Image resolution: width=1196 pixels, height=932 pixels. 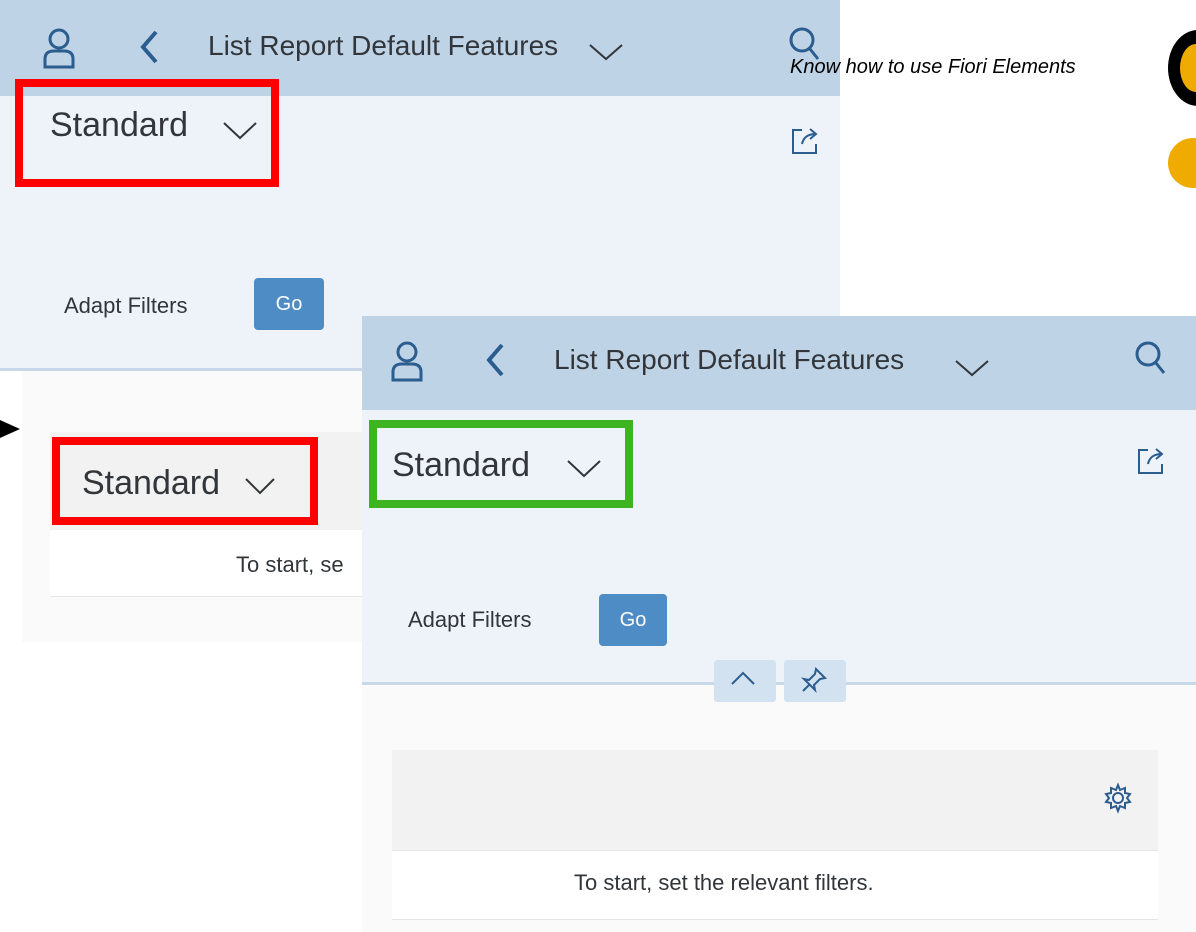 What do you see at coordinates (185, 481) in the screenshot?
I see `highlight-table-variant` at bounding box center [185, 481].